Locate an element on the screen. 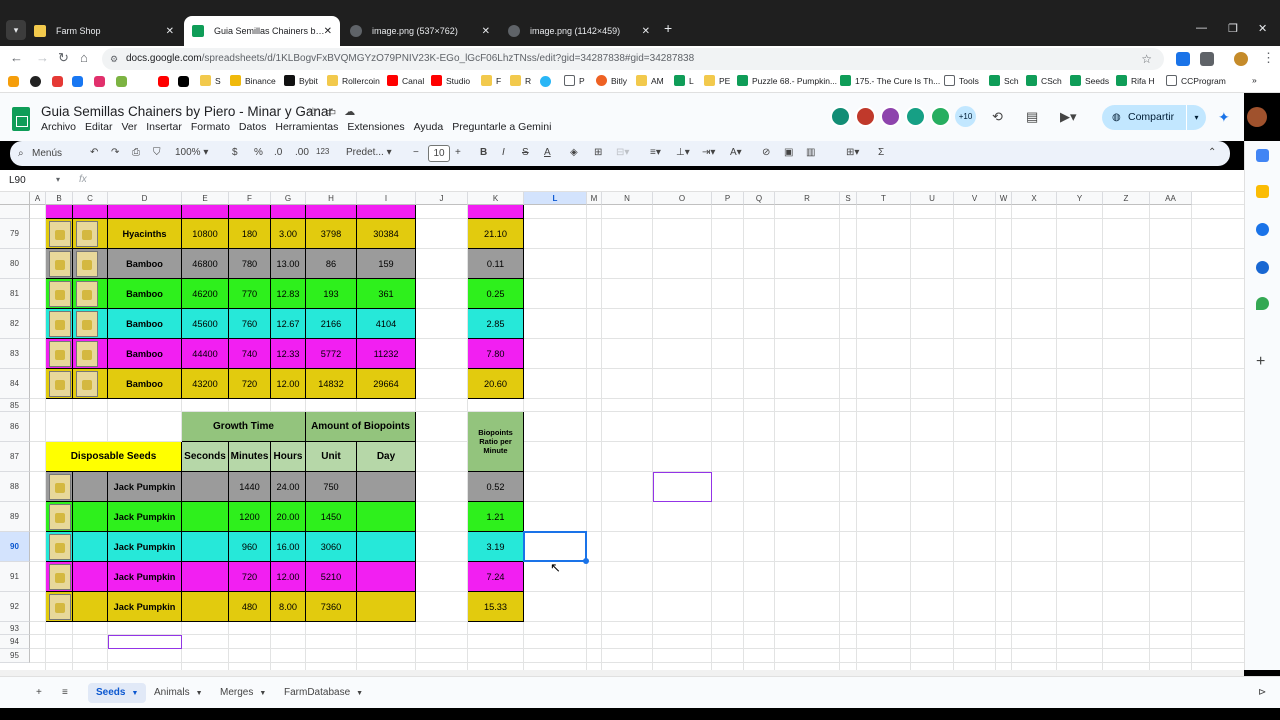 This screenshot has height=720, width=1280. bookmark-item: L is located at coordinates (684, 80).